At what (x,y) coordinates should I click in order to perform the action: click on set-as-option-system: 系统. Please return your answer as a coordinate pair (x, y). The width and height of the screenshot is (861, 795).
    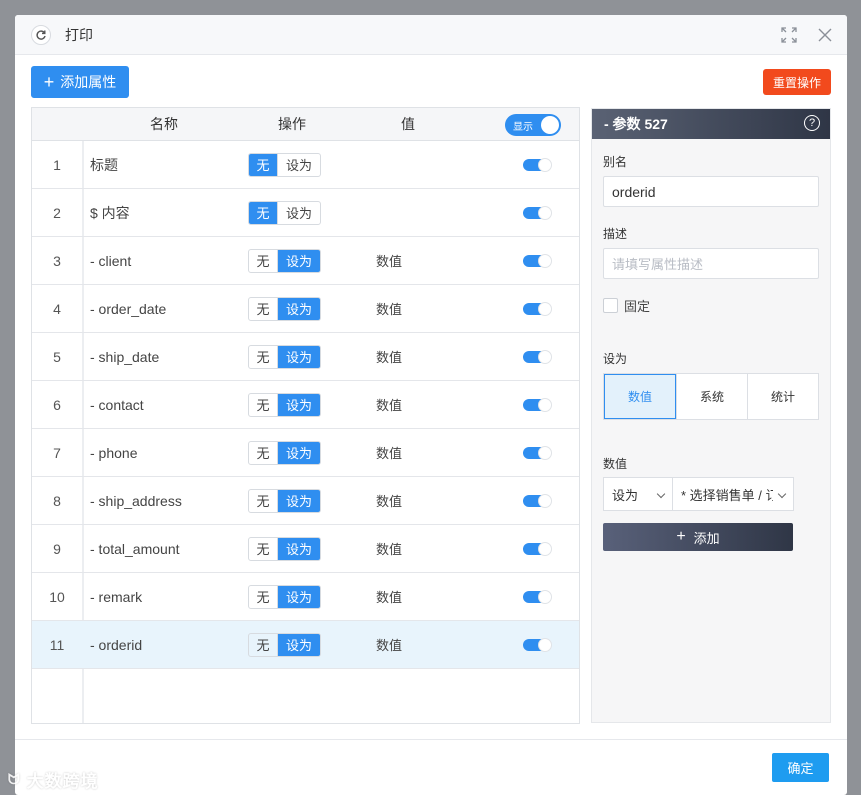
    Looking at the image, I should click on (711, 396).